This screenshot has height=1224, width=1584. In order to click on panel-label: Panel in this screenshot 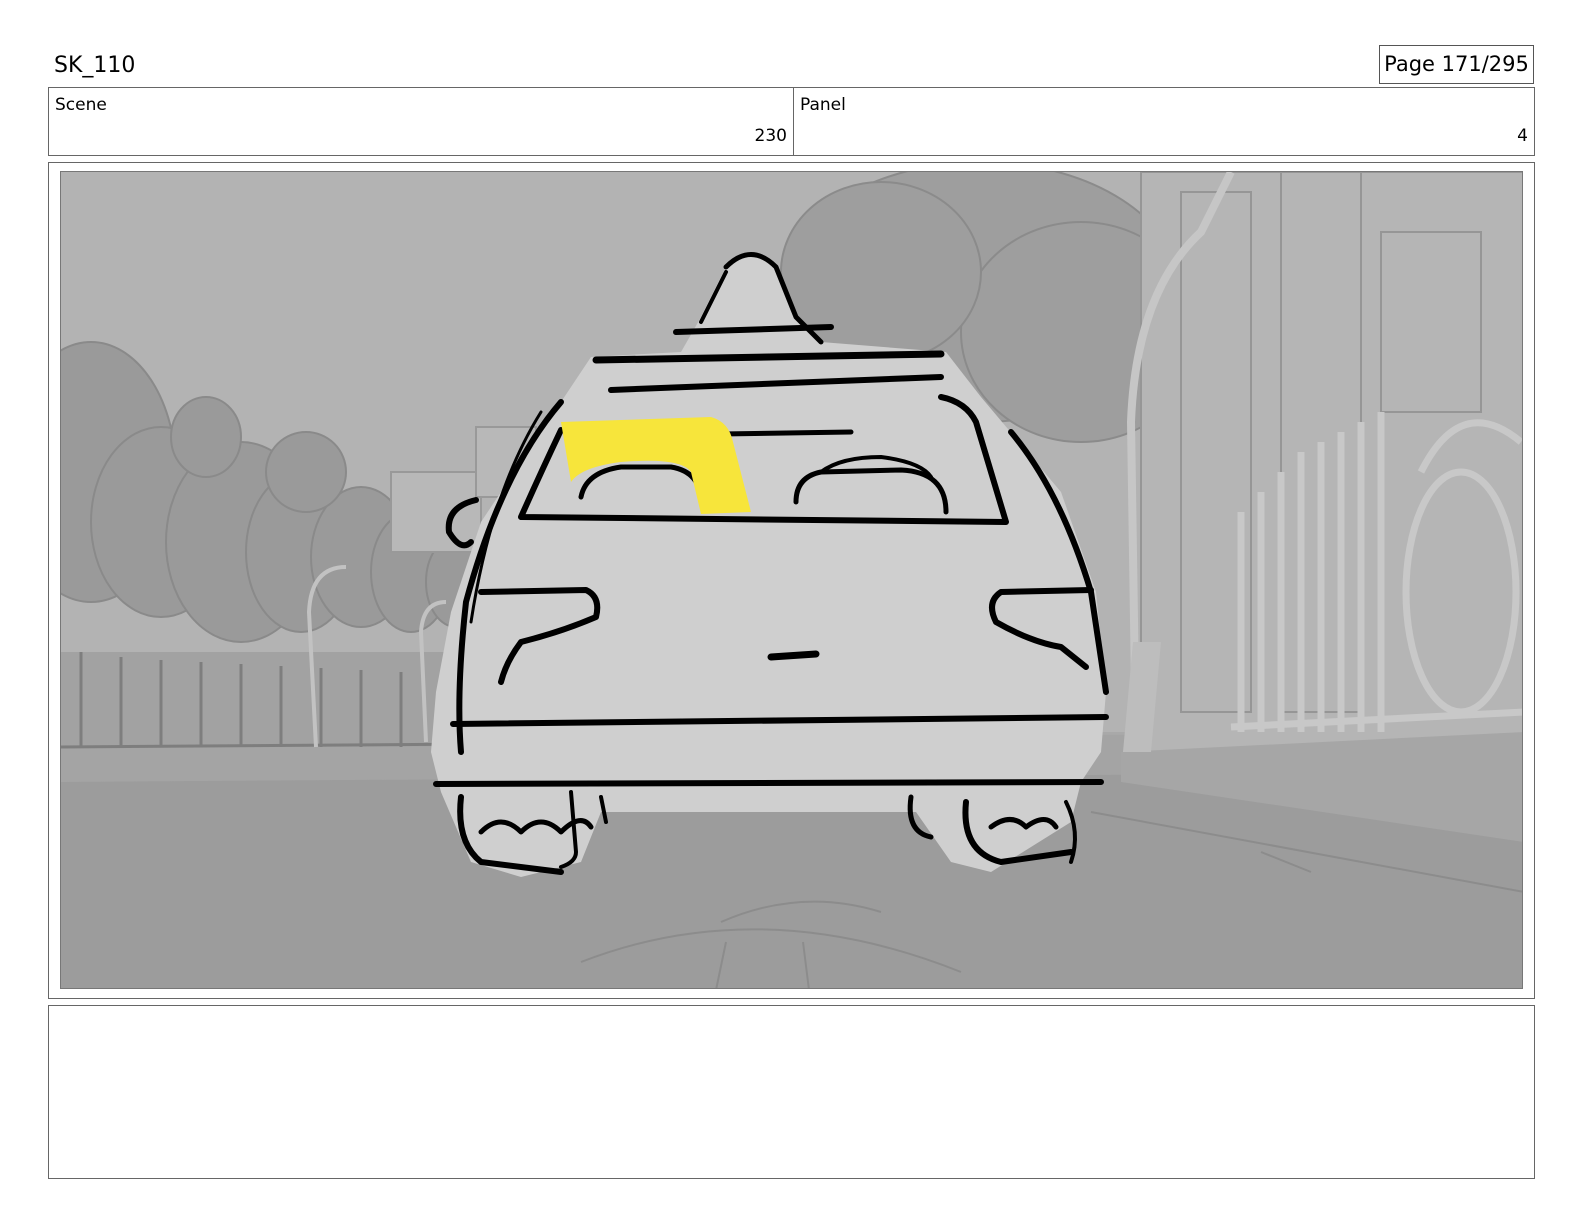, I will do `click(823, 105)`.